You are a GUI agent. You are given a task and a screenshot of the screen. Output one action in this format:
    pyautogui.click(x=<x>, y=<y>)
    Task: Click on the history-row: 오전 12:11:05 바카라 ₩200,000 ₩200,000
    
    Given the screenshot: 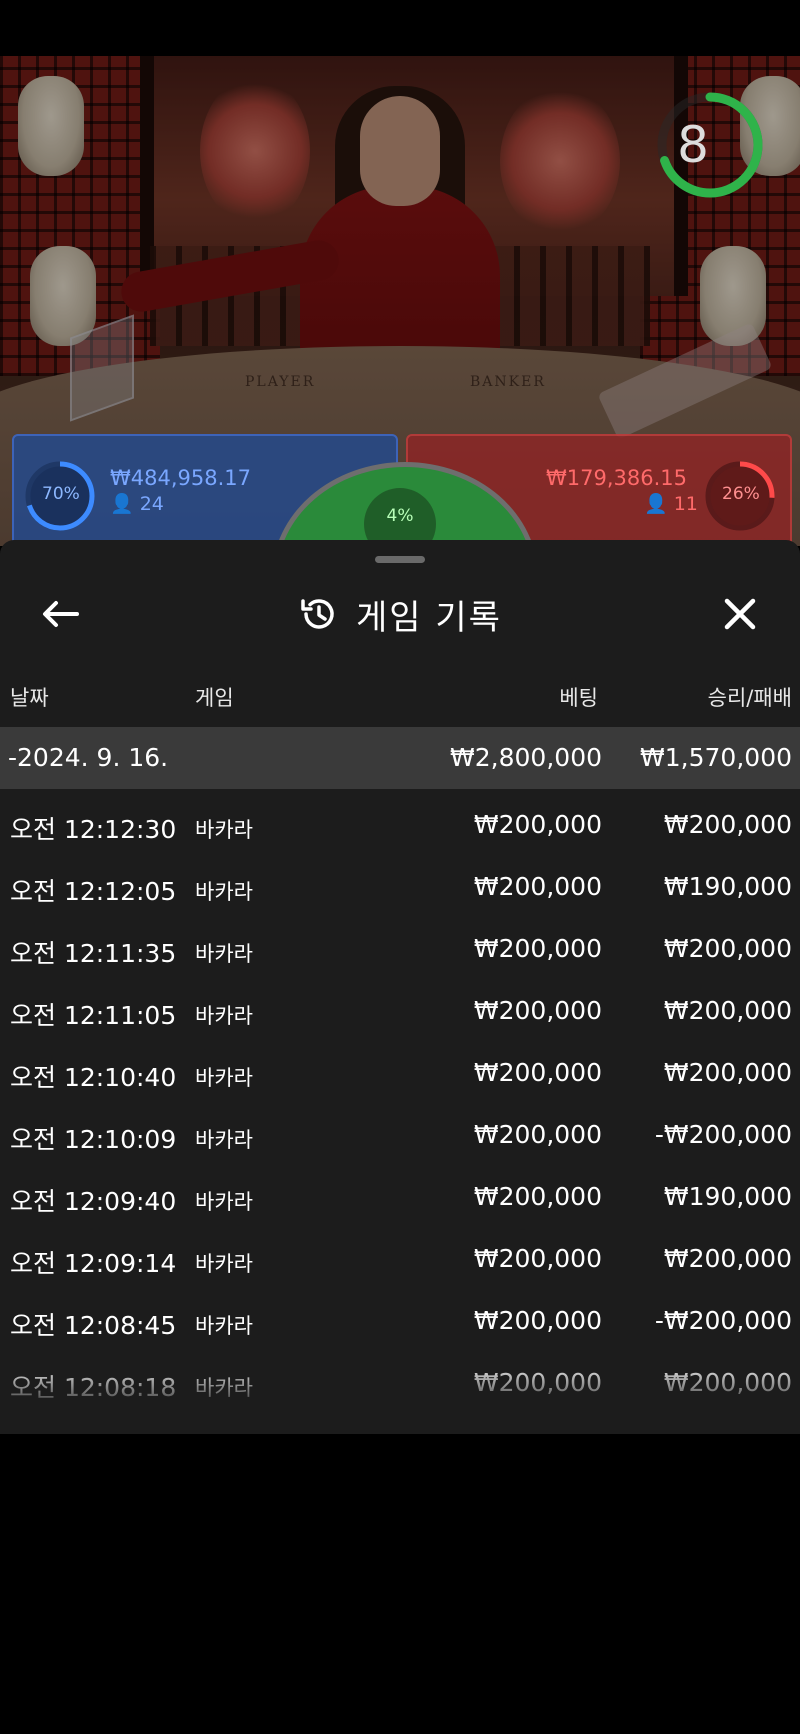 What is the action you would take?
    pyautogui.click(x=400, y=1011)
    